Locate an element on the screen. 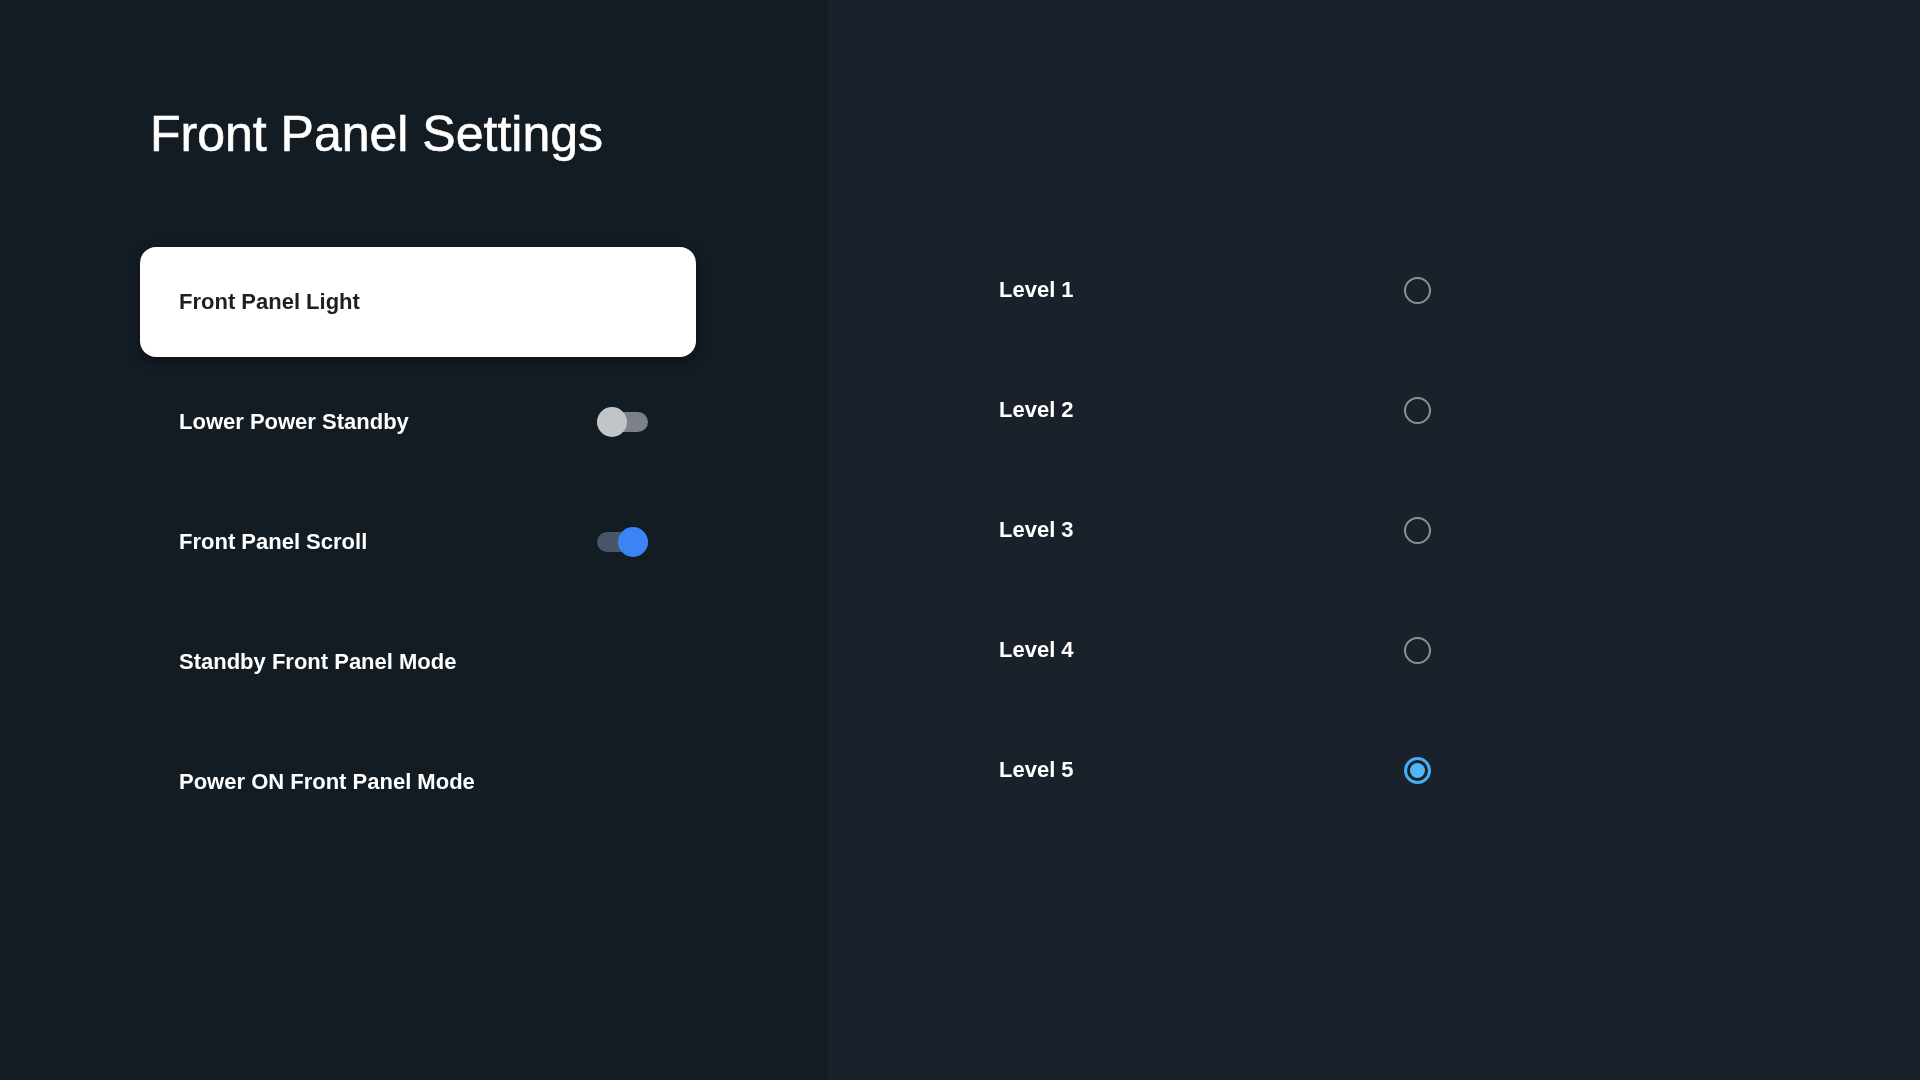 The image size is (1920, 1080). menu-item: Front Panel Light is located at coordinates (418, 302).